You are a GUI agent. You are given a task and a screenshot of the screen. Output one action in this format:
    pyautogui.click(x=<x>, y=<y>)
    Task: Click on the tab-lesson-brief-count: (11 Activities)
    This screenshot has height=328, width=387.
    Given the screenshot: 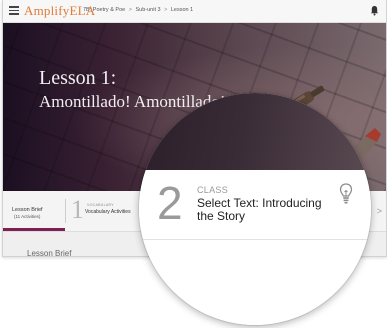 What is the action you would take?
    pyautogui.click(x=27, y=216)
    